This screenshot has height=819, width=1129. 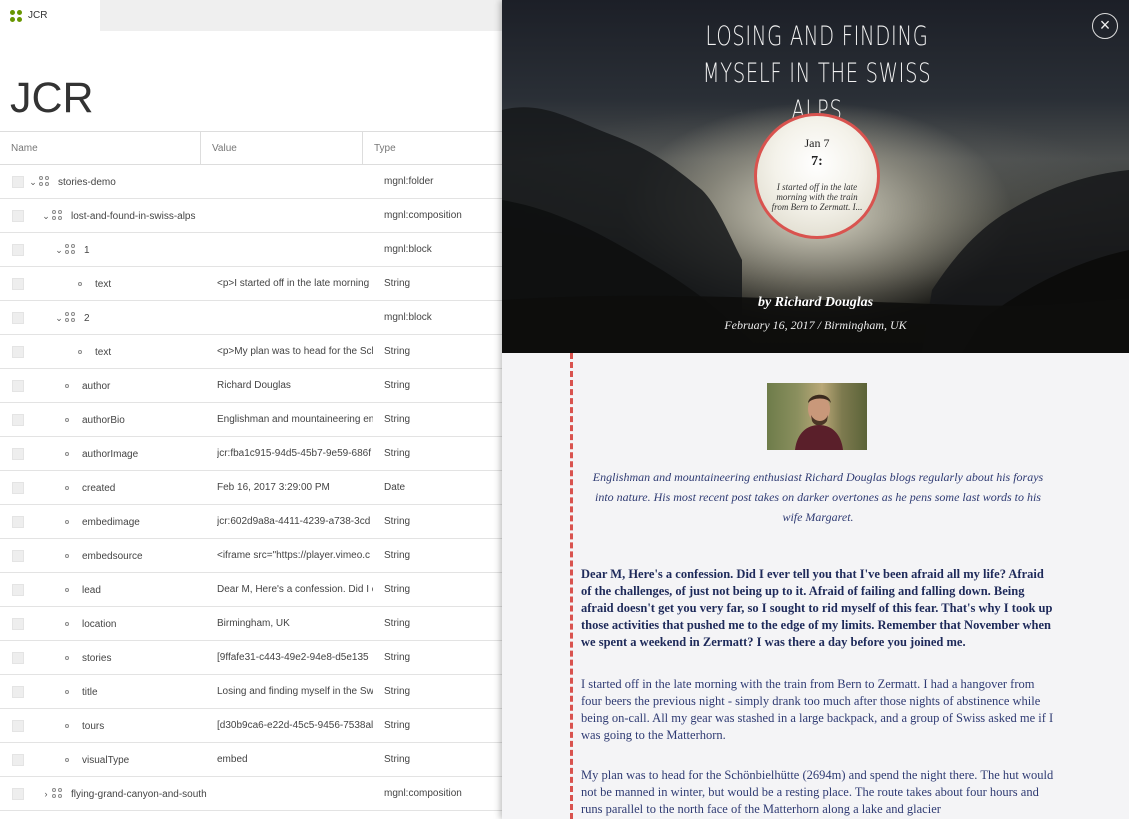 What do you see at coordinates (52, 98) in the screenshot?
I see `page-title: JCR` at bounding box center [52, 98].